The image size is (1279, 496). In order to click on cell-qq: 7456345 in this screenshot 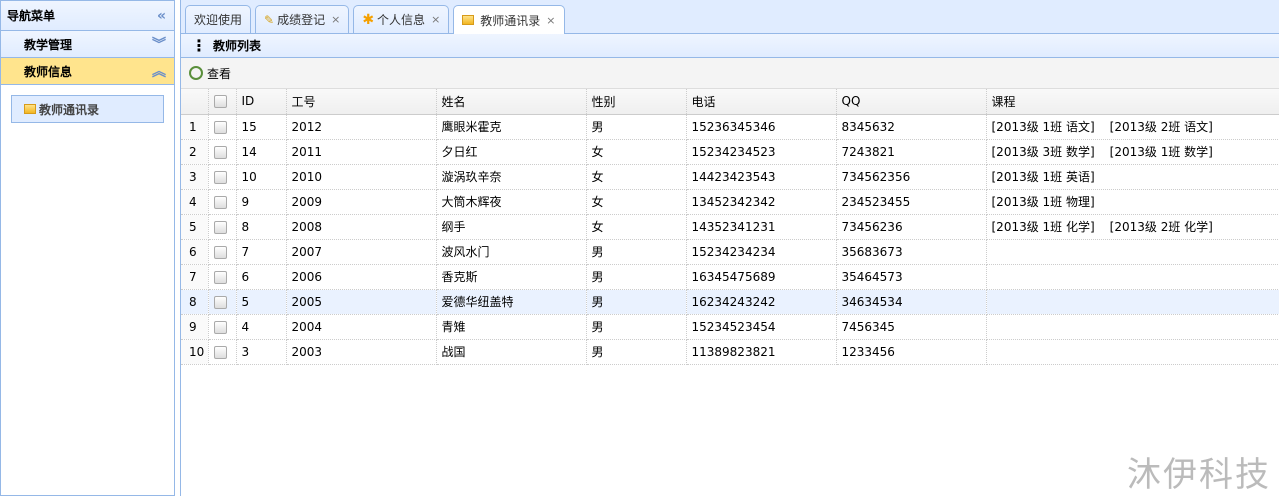, I will do `click(911, 327)`.